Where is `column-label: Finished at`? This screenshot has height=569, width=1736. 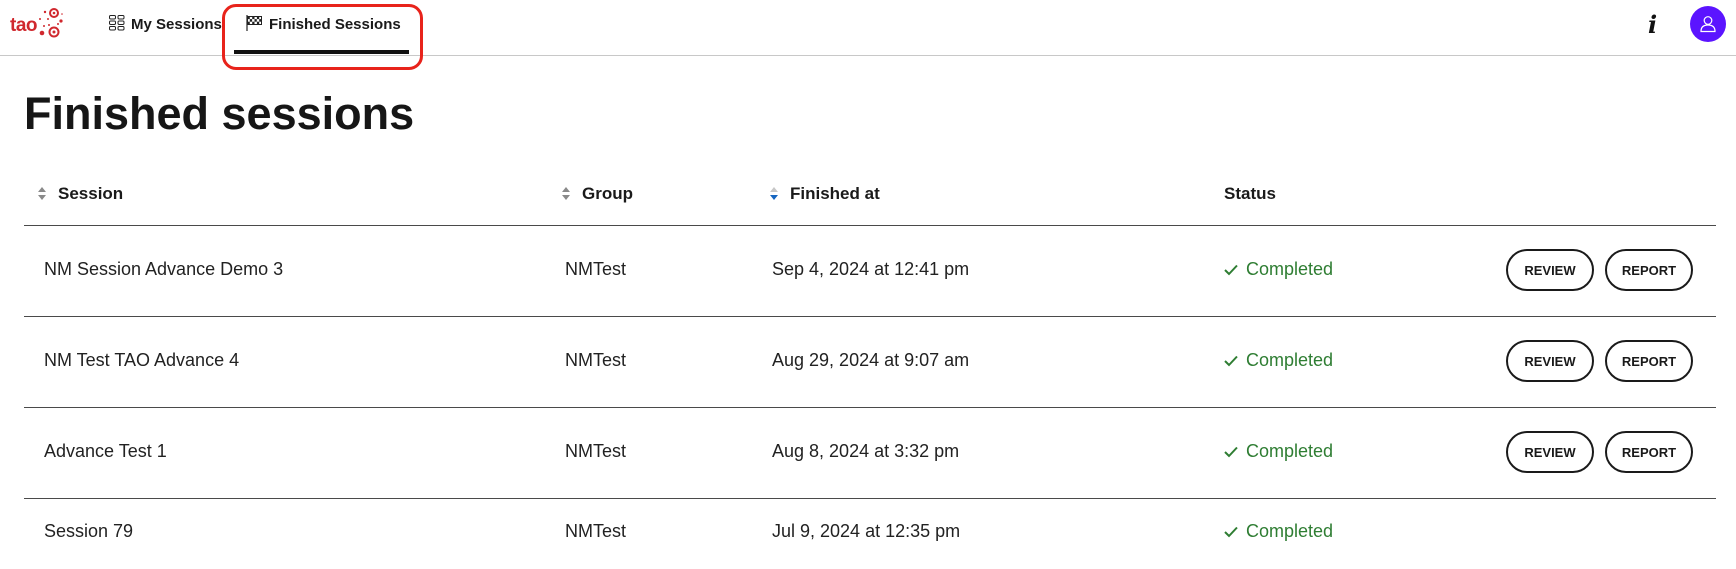 column-label: Finished at is located at coordinates (835, 193).